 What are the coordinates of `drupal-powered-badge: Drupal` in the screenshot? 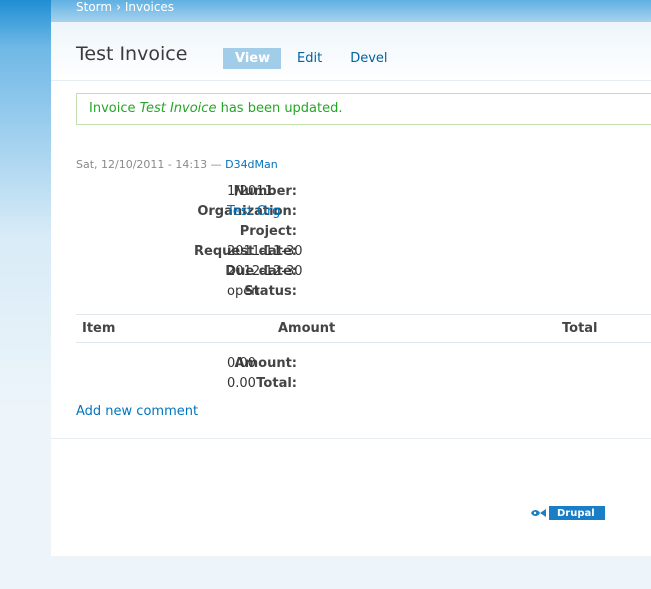 It's located at (566, 513).